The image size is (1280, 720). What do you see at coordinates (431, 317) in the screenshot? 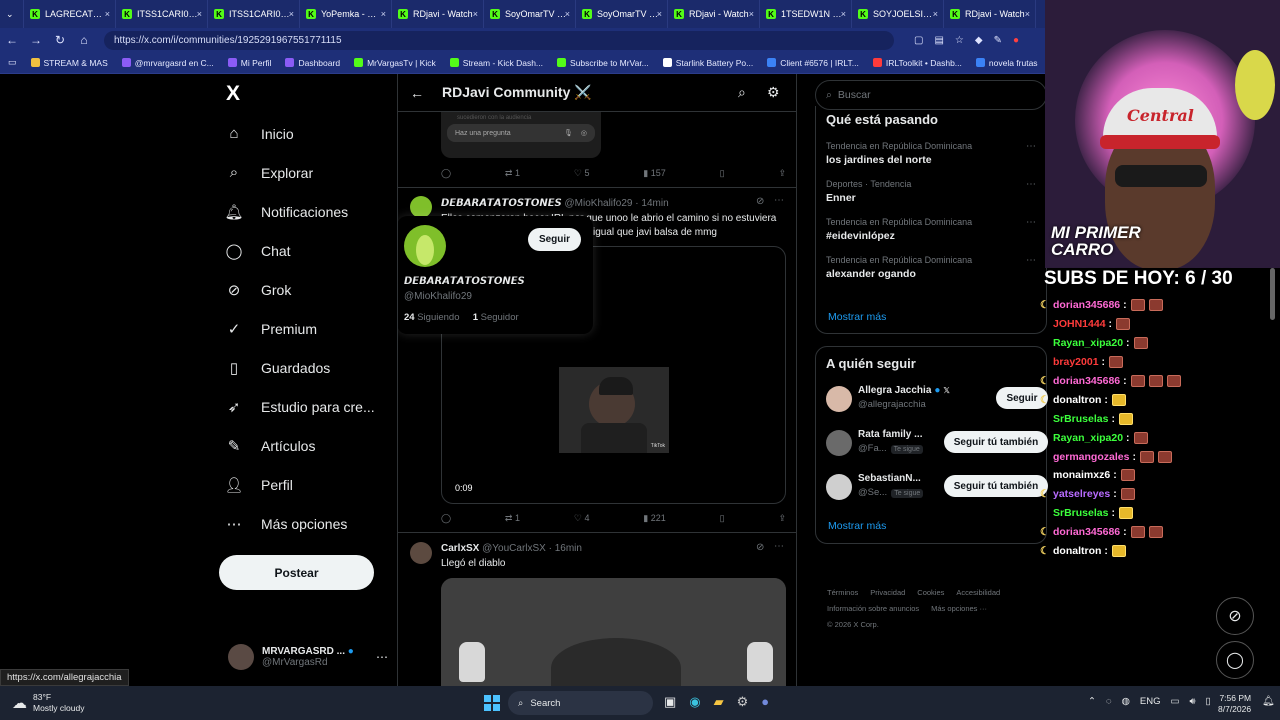
I see `following-link: 24 Siguiendo` at bounding box center [431, 317].